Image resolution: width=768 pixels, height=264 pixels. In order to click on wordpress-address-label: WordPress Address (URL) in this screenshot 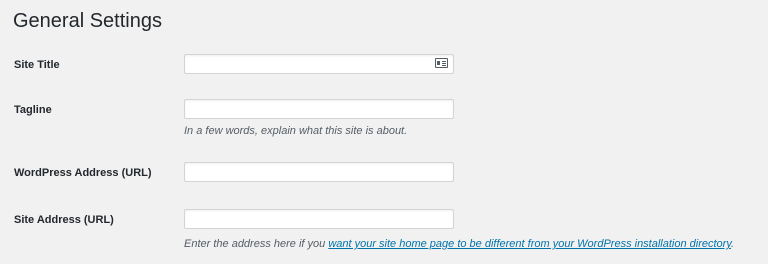, I will do `click(83, 173)`.